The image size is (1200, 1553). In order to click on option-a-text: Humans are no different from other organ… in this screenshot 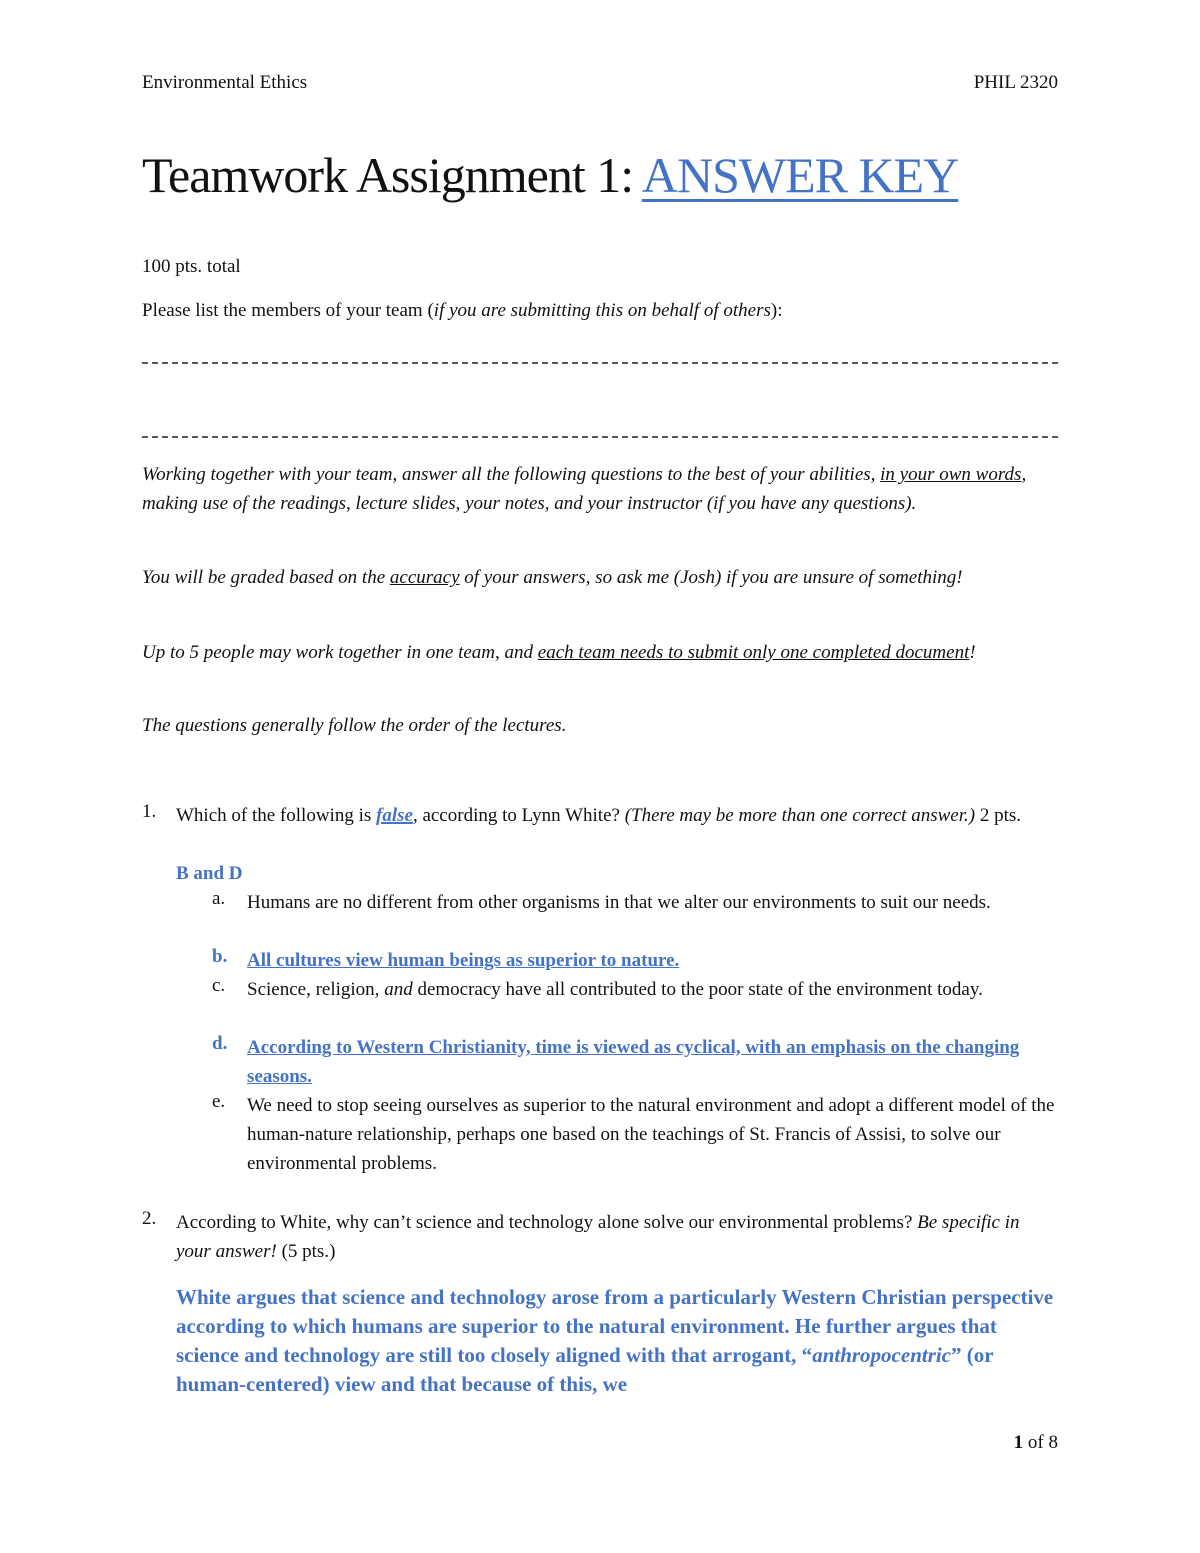, I will do `click(619, 902)`.